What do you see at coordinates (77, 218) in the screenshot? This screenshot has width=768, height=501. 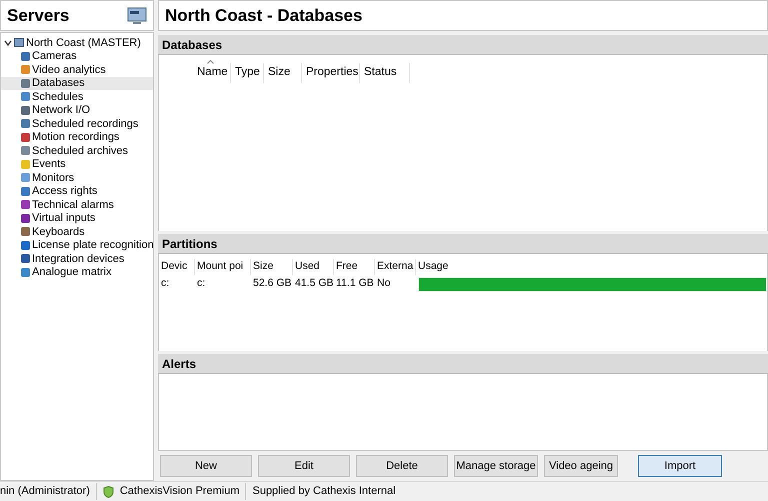 I see `tree-item: Virtual inputs` at bounding box center [77, 218].